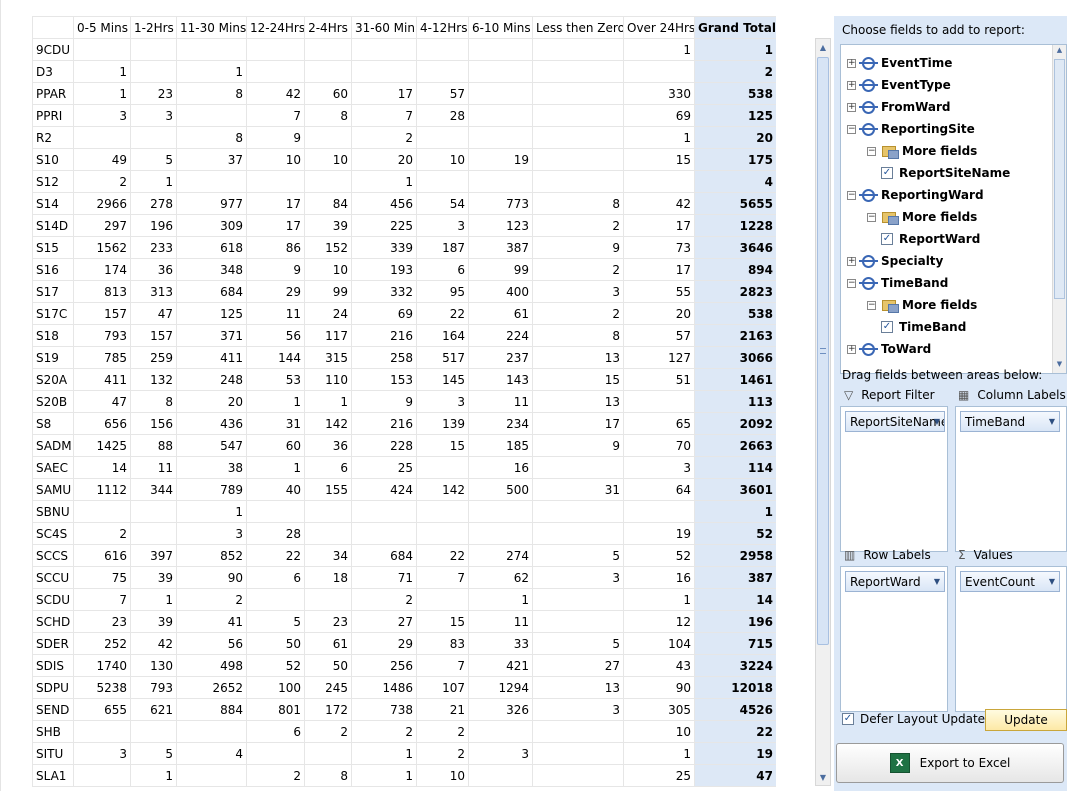  What do you see at coordinates (659, 225) in the screenshot?
I see `value-cell: 17` at bounding box center [659, 225].